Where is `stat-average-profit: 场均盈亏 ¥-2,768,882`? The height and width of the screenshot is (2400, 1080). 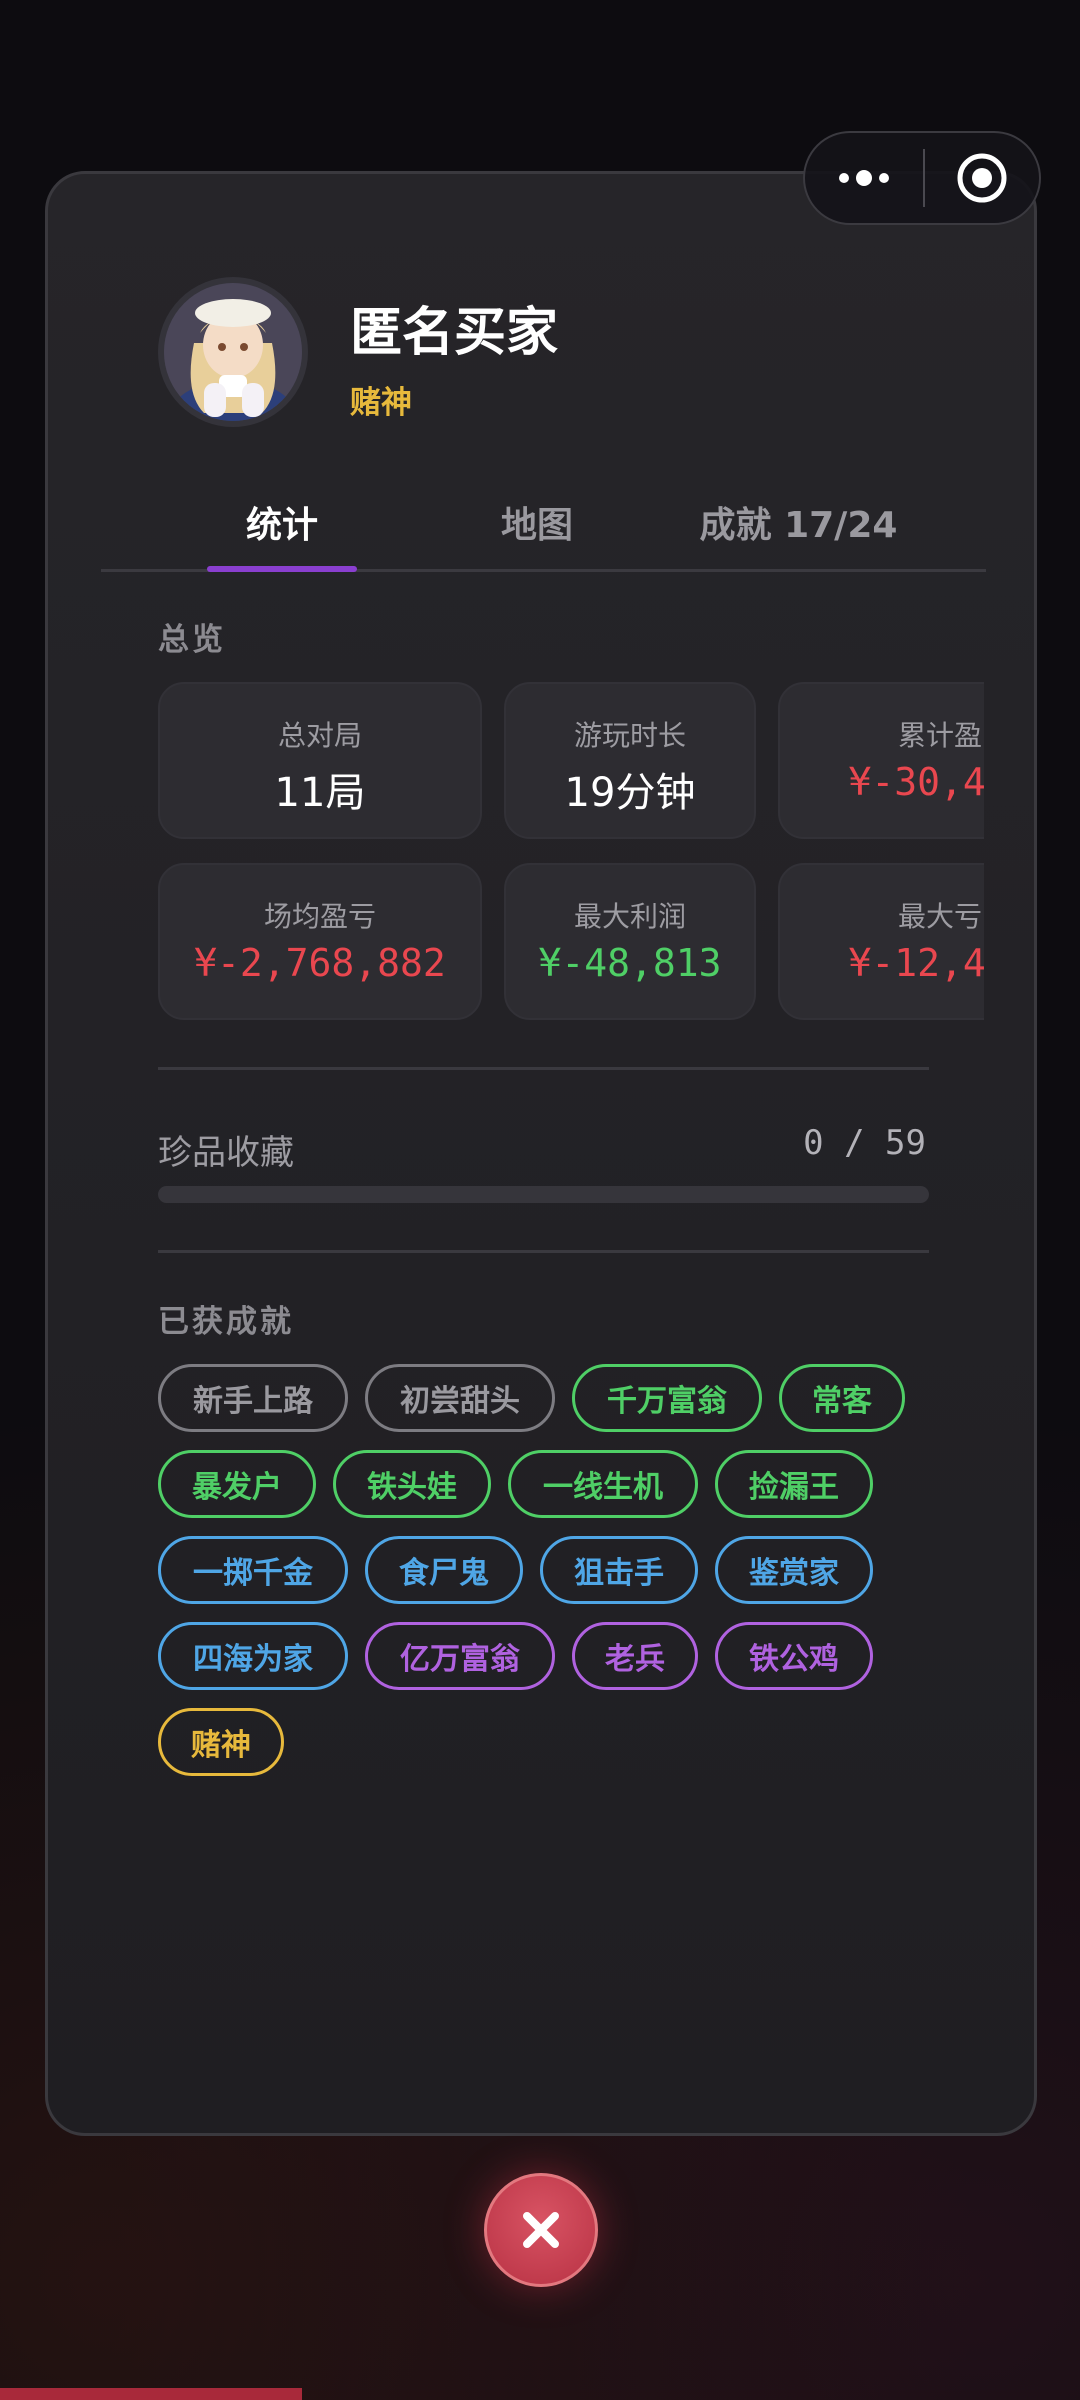
stat-average-profit: 场均盈亏 ¥-2,768,882 is located at coordinates (320, 941).